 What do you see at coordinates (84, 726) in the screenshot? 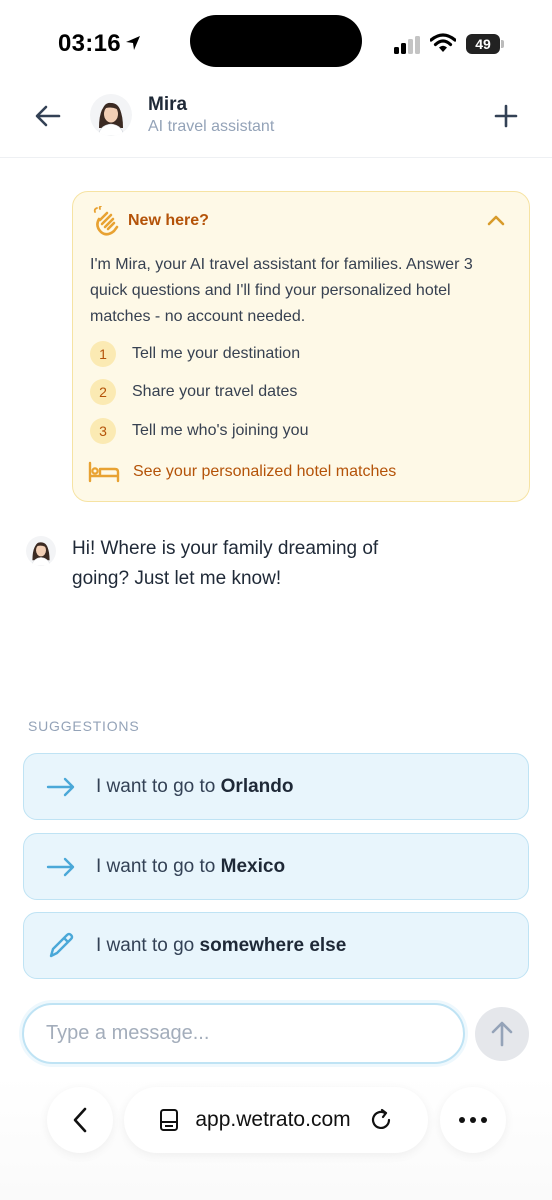
I see `suggestions-label: SUGGESTIONS` at bounding box center [84, 726].